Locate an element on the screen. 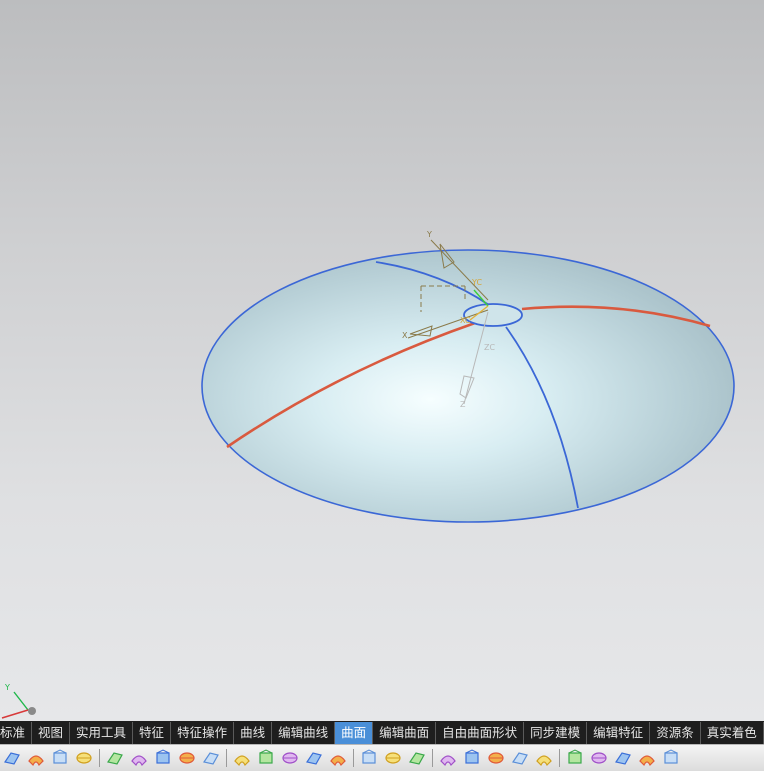 The height and width of the screenshot is (771, 764). x-form-icon is located at coordinates (472, 758).